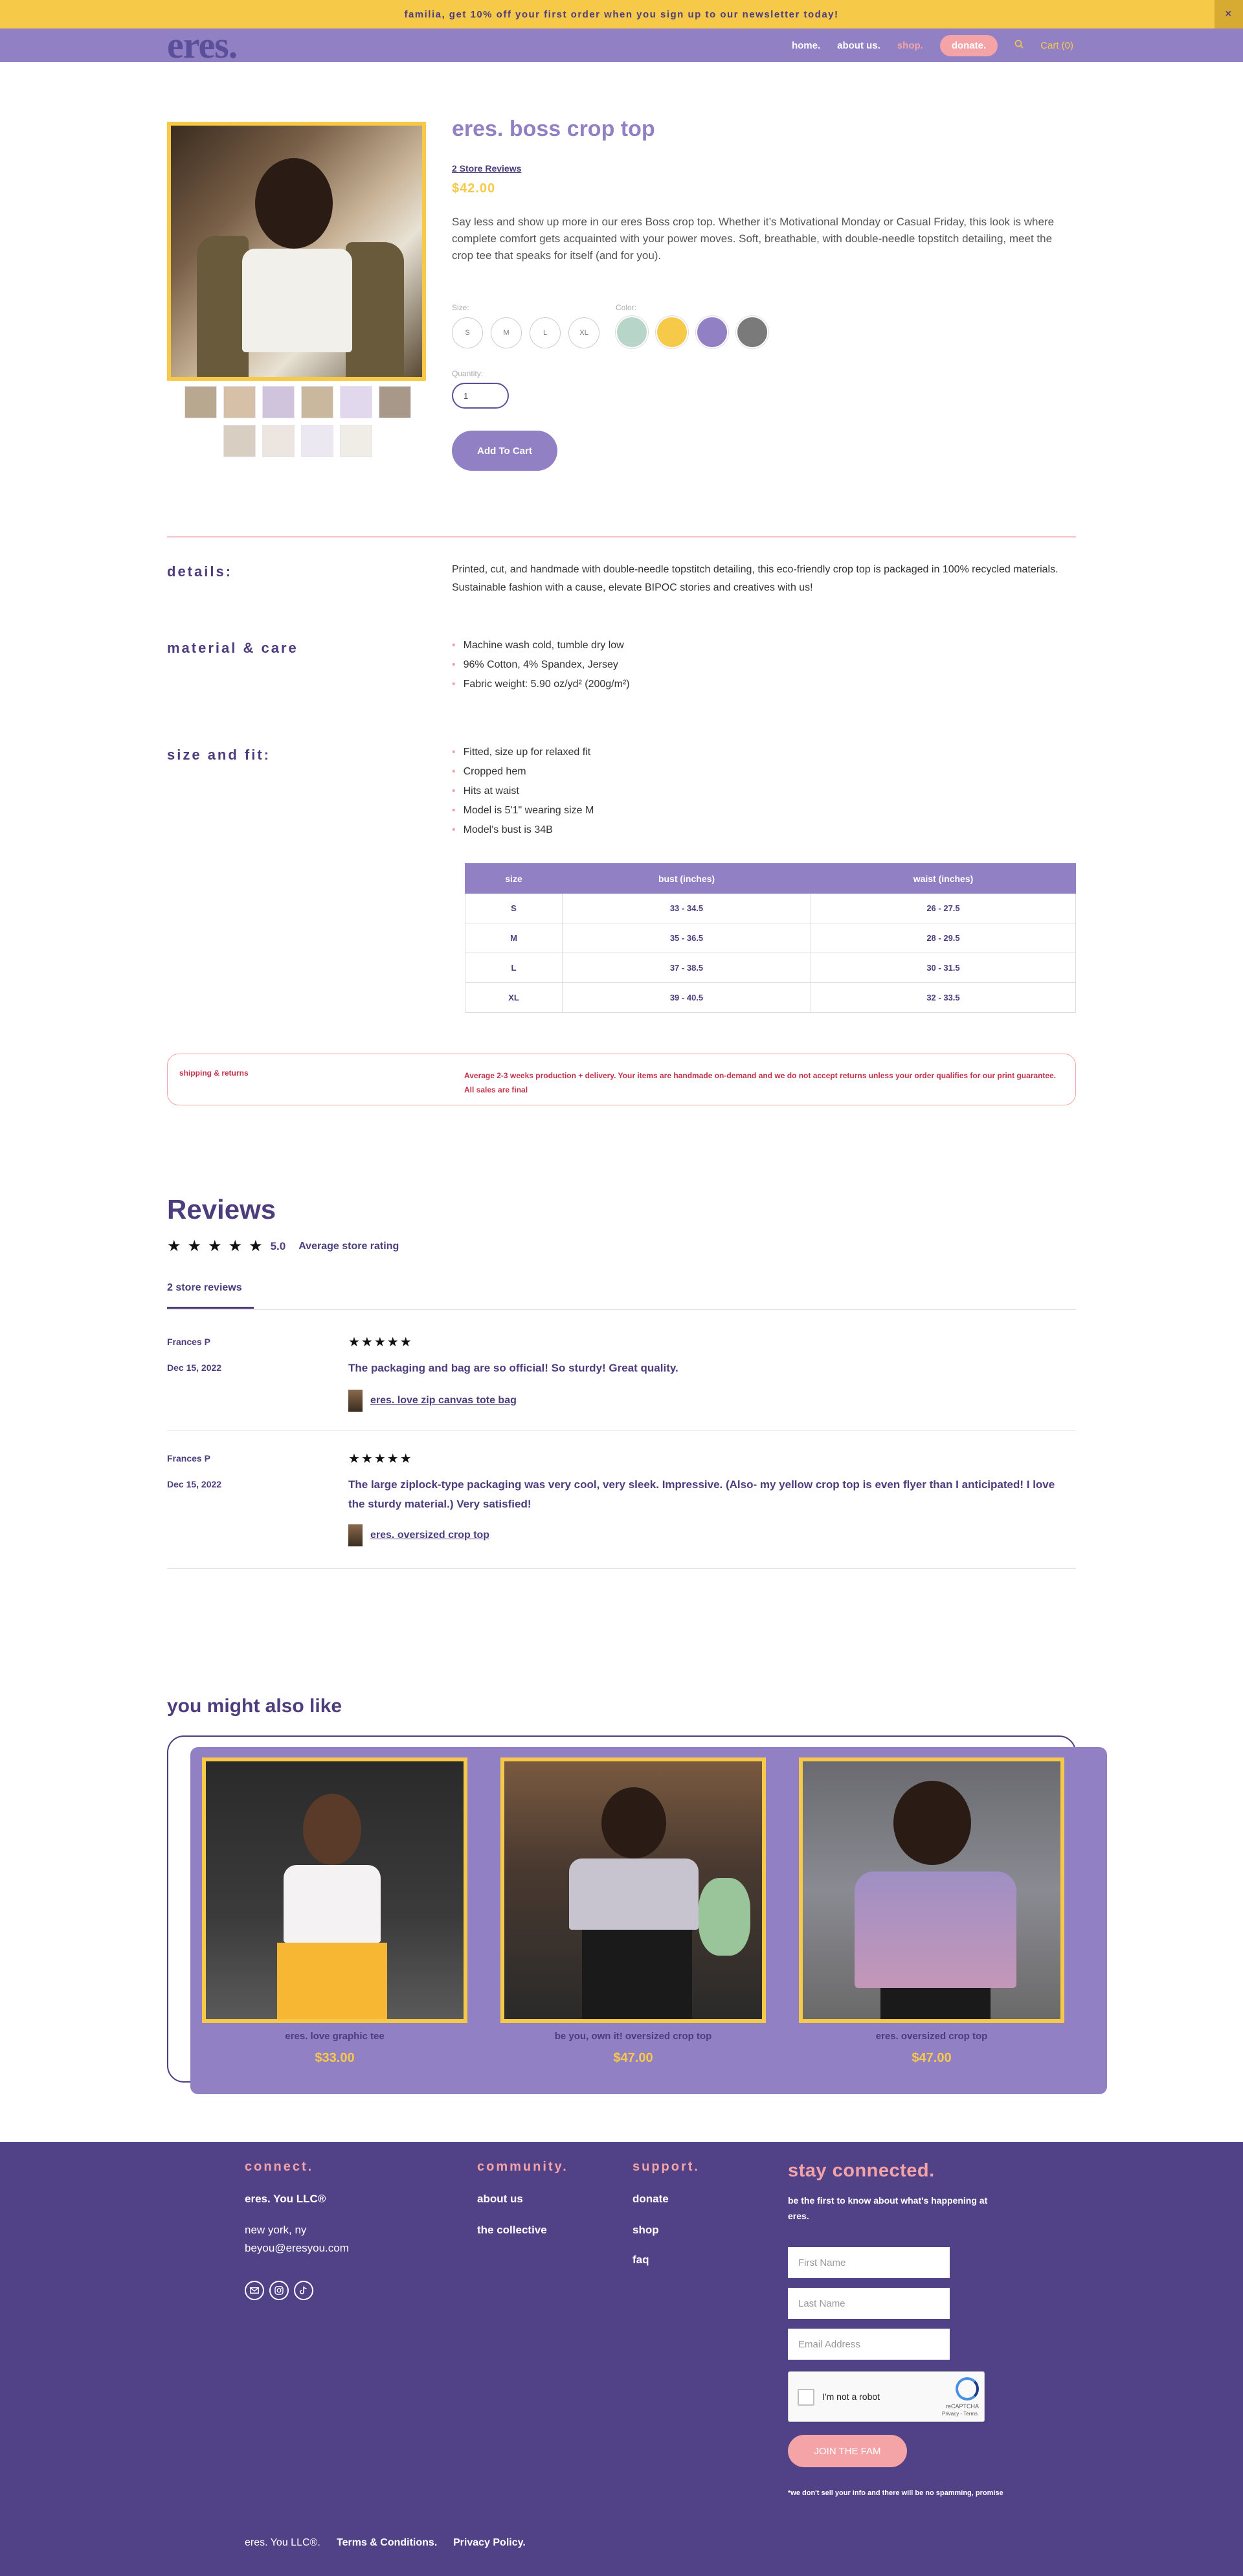  Describe the element at coordinates (806, 45) in the screenshot. I see `nav-home: home.` at that location.